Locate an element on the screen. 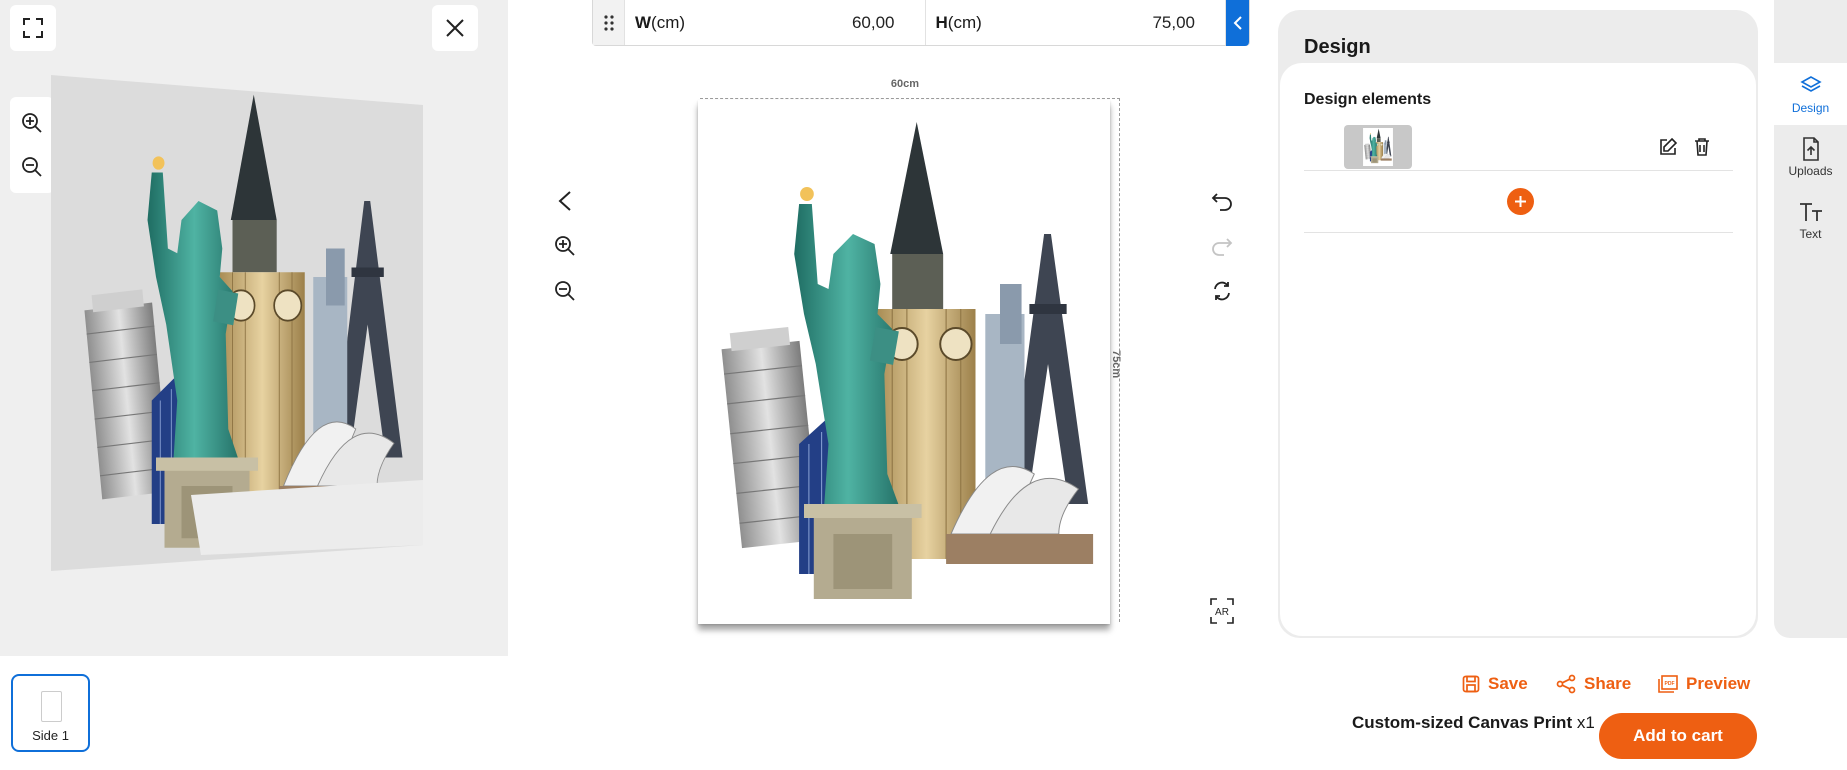 Image resolution: width=1847 pixels, height=770 pixels. ar-icon: AR is located at coordinates (1222, 611).